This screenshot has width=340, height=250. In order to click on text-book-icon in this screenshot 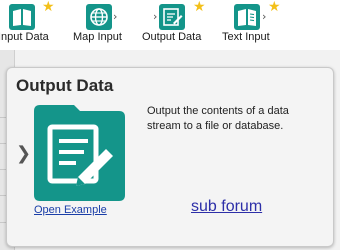, I will do `click(247, 17)`.